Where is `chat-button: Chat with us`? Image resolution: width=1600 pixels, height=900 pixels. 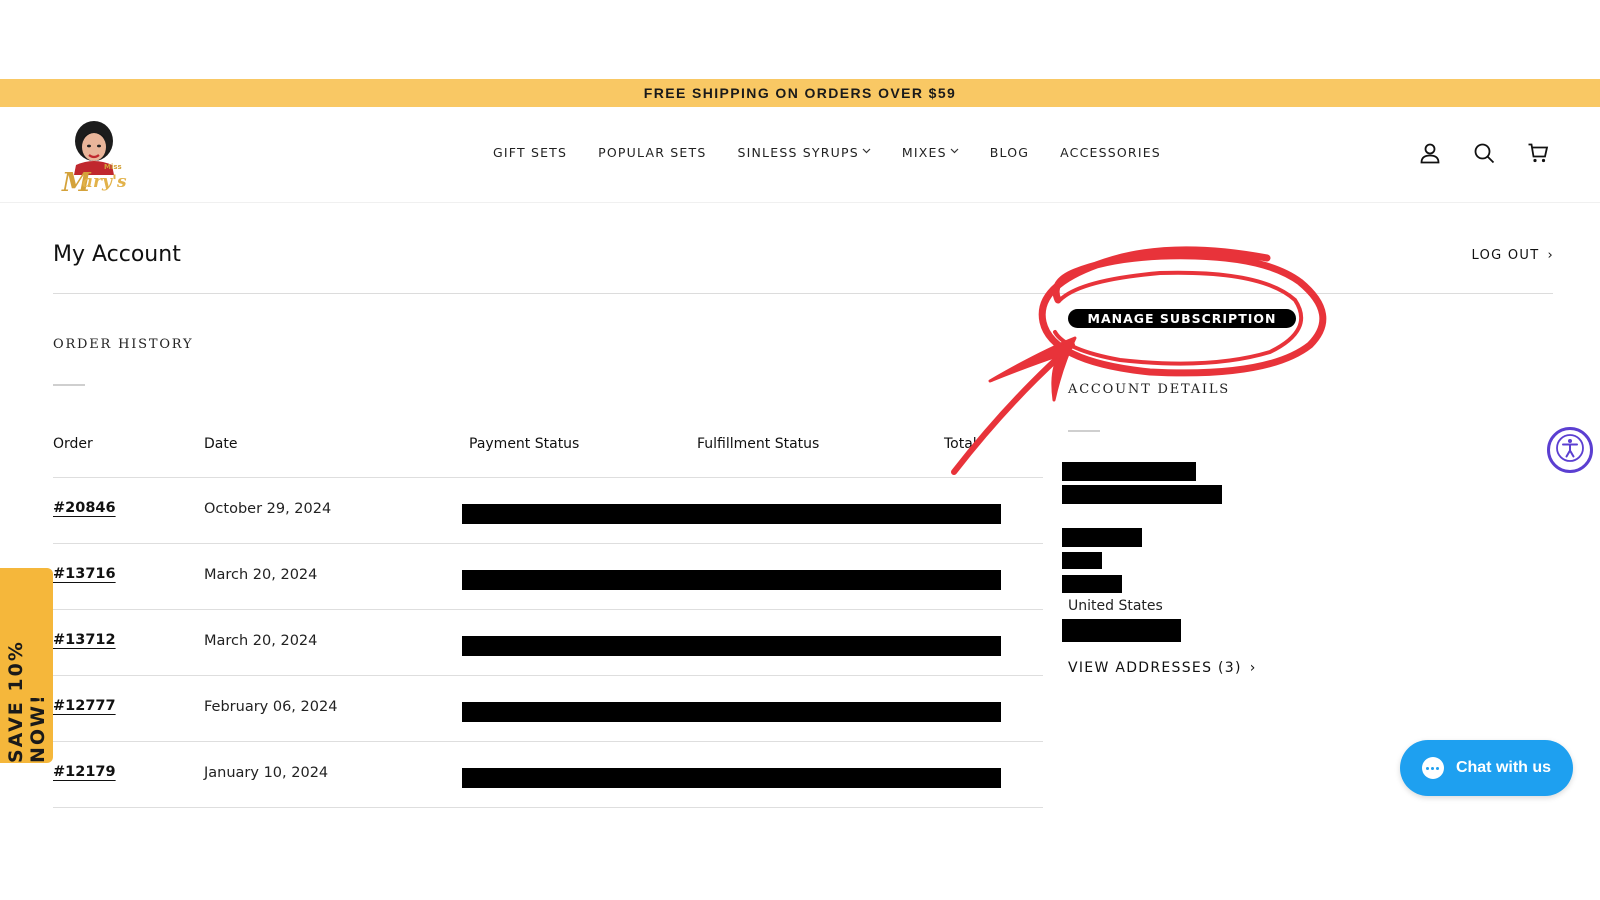 chat-button: Chat with us is located at coordinates (1486, 768).